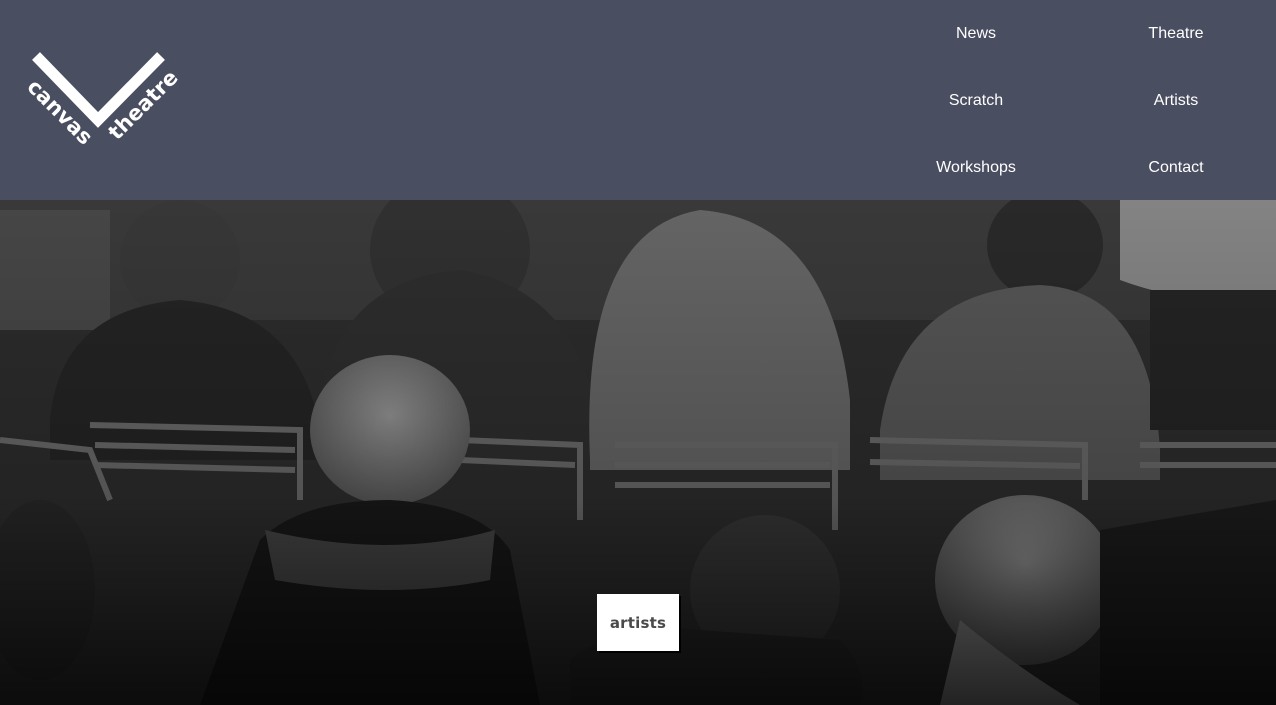  Describe the element at coordinates (1176, 168) in the screenshot. I see `nav-link-contact: Contact` at that location.